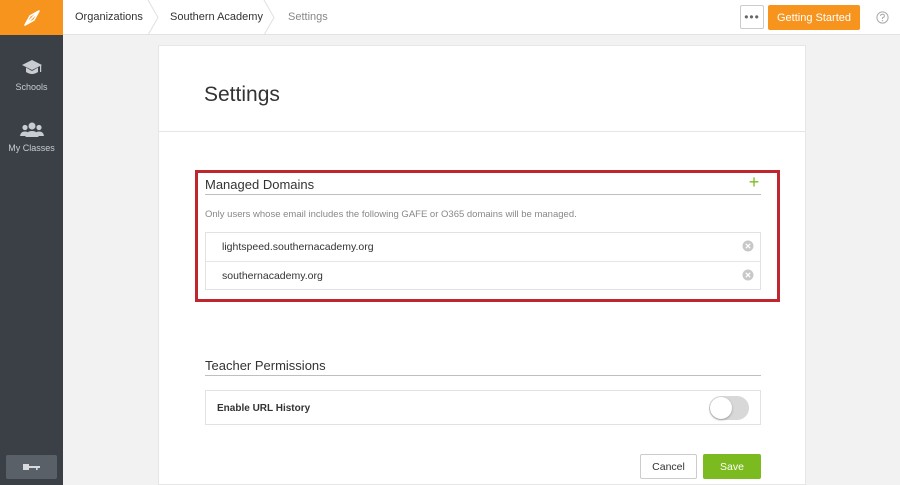 This screenshot has height=485, width=900. I want to click on list-item: southernacademy.org, so click(483, 275).